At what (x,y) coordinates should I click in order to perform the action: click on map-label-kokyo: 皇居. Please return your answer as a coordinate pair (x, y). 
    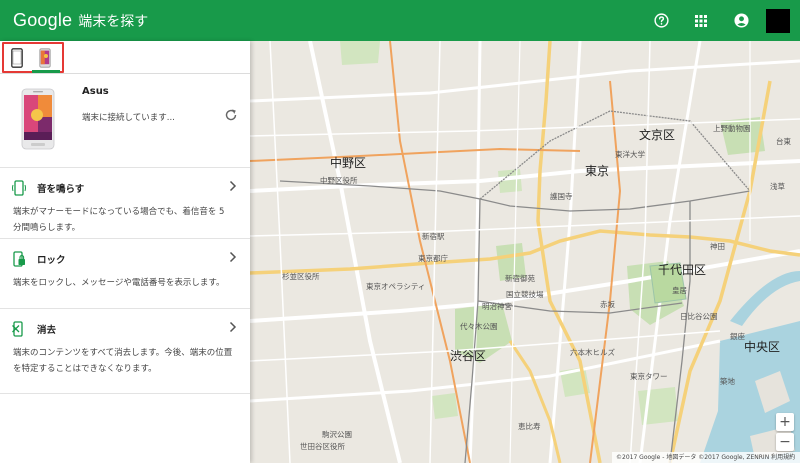
    Looking at the image, I should click on (679, 290).